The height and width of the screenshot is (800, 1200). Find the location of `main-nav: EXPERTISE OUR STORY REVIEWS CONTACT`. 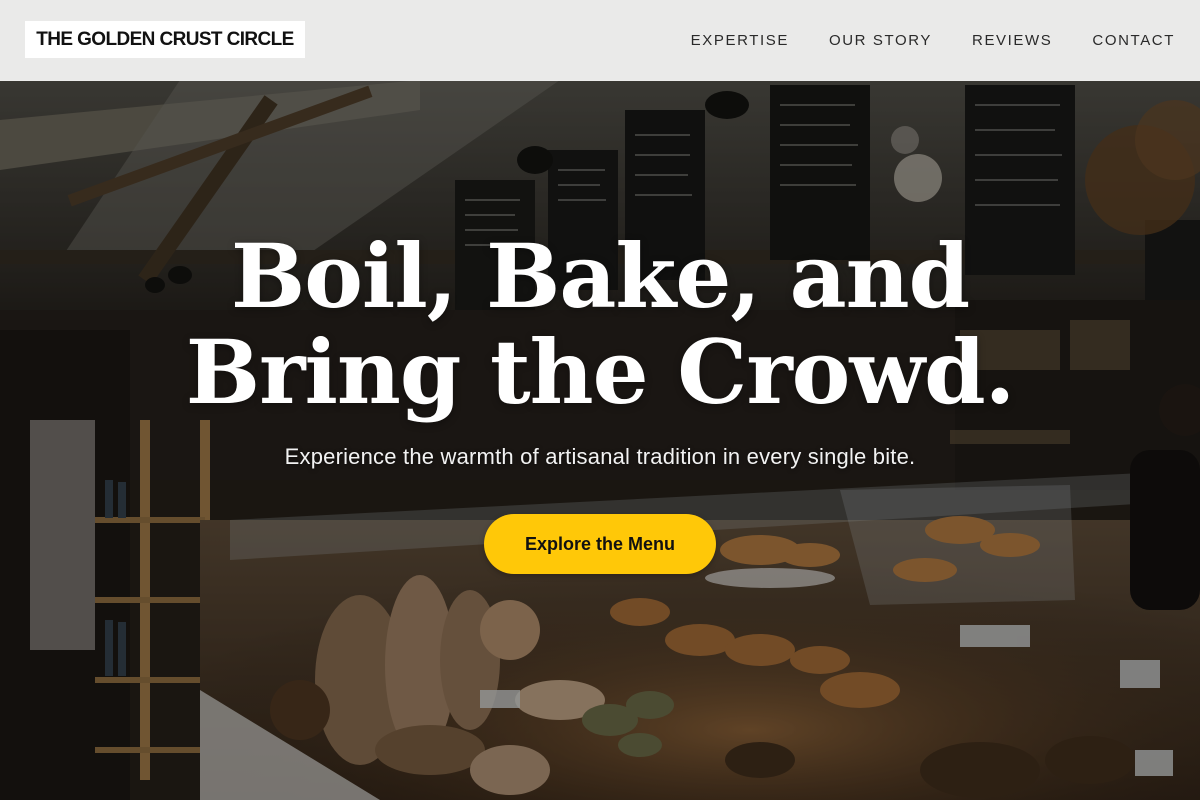

main-nav: EXPERTISE OUR STORY REVIEWS CONTACT is located at coordinates (913, 40).